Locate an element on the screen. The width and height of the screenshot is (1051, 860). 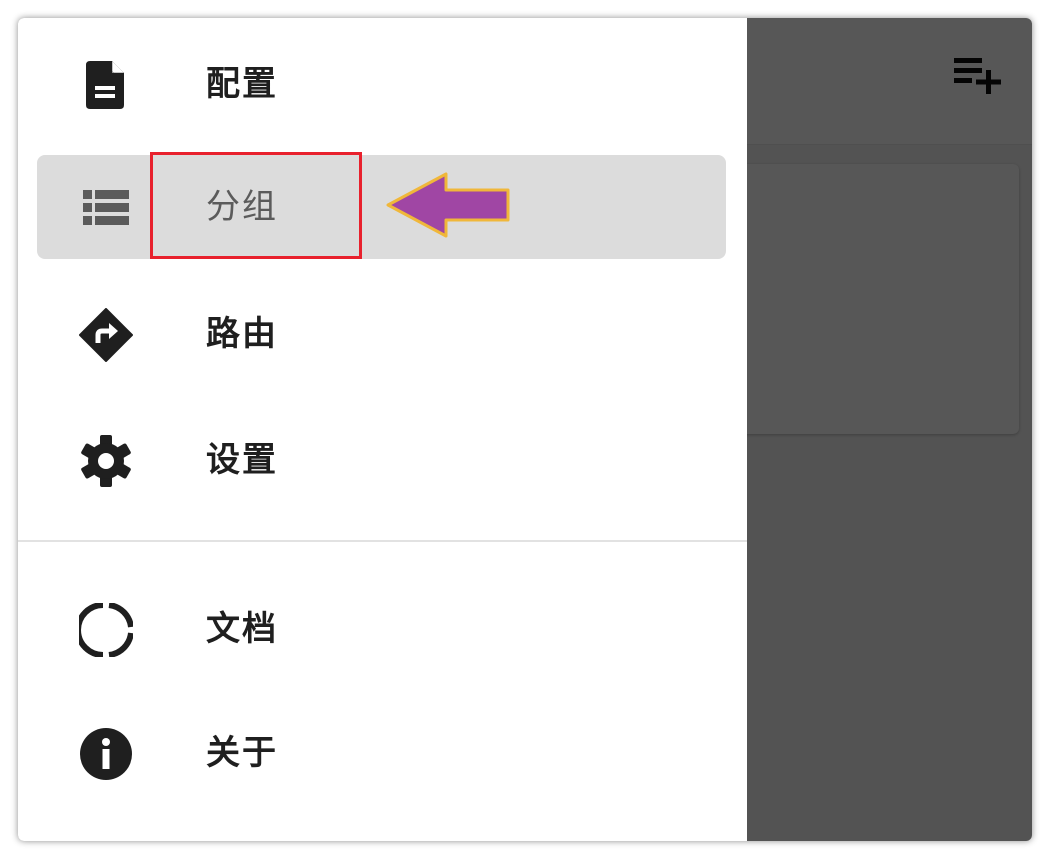
directions-icon is located at coordinates (106, 335).